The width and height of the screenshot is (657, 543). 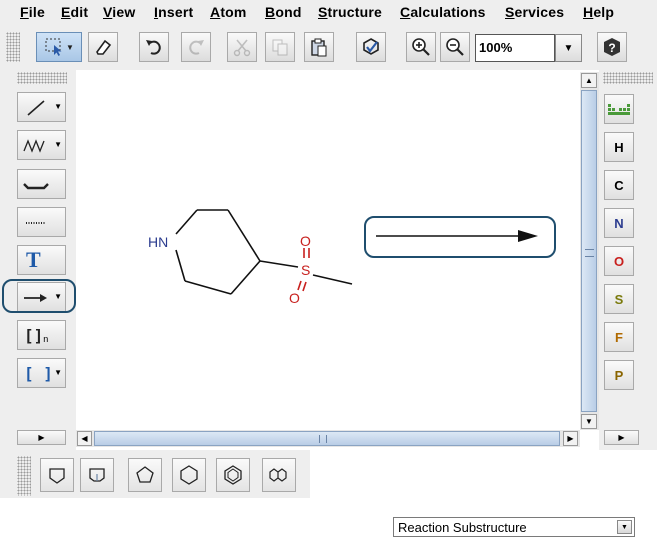 What do you see at coordinates (280, 47) in the screenshot?
I see `copy-button` at bounding box center [280, 47].